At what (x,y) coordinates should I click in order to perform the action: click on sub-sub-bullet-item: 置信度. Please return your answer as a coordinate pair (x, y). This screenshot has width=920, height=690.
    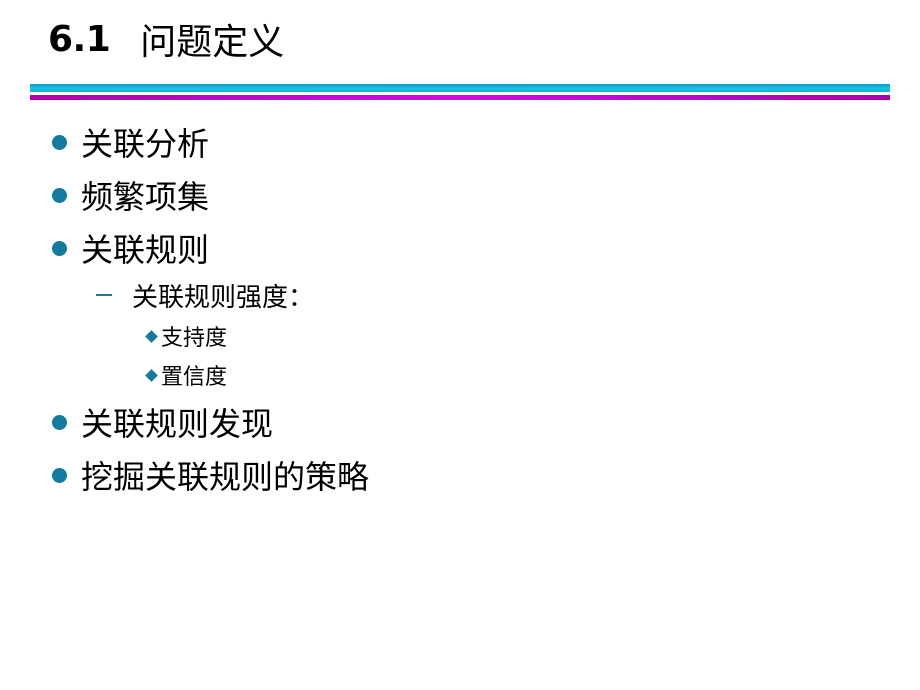
    Looking at the image, I should click on (186, 375).